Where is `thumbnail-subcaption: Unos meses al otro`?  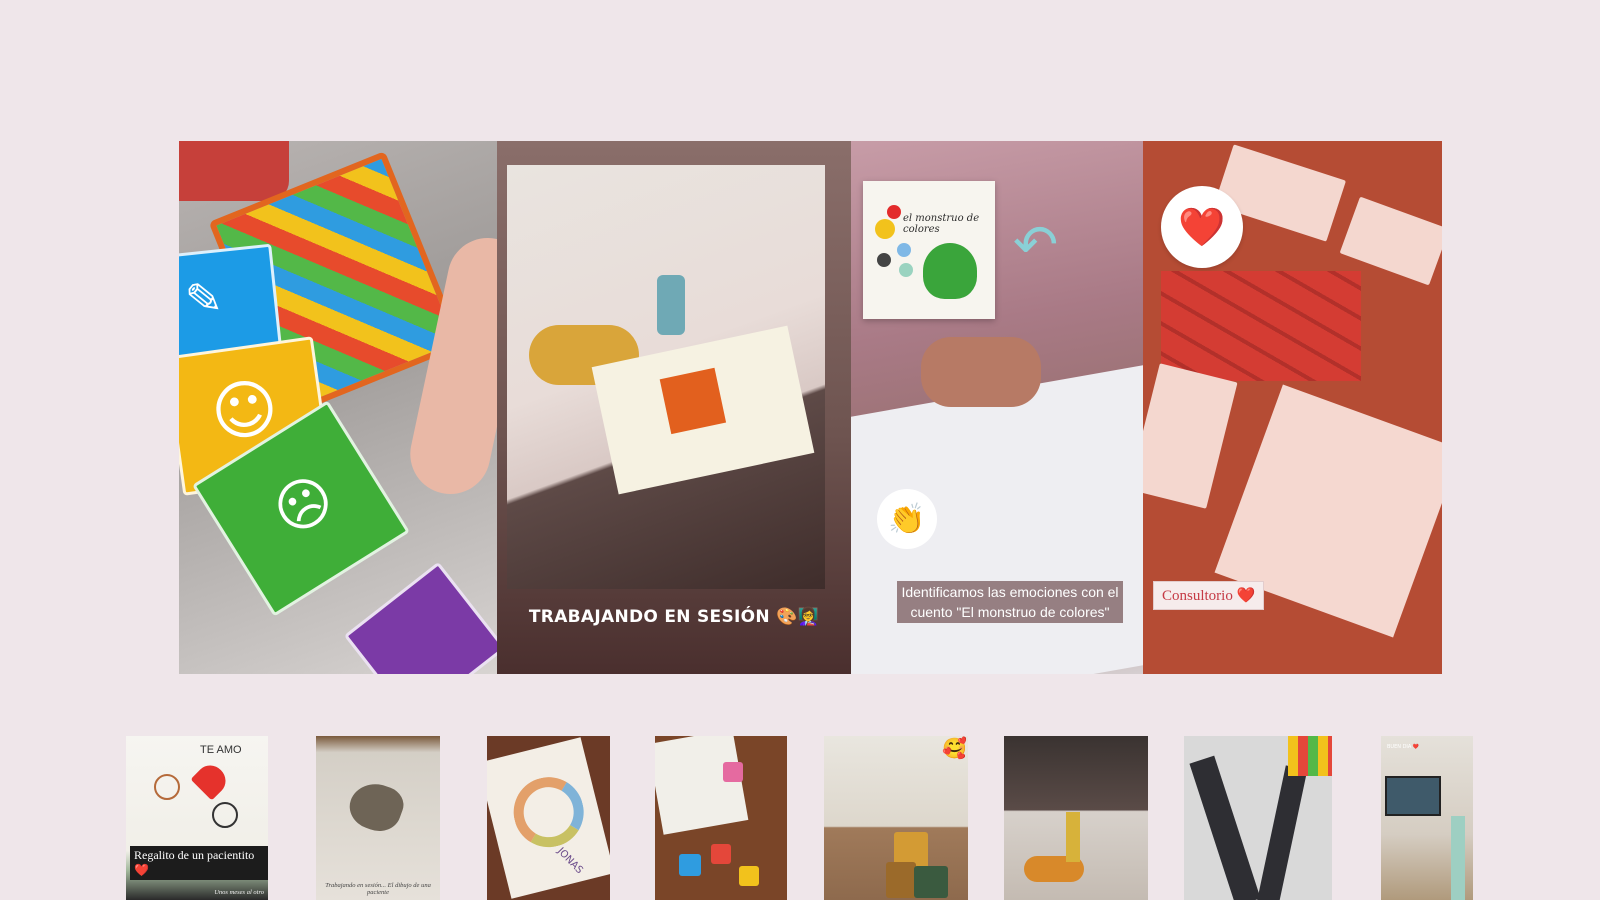
thumbnail-subcaption: Unos meses al otro is located at coordinates (239, 892).